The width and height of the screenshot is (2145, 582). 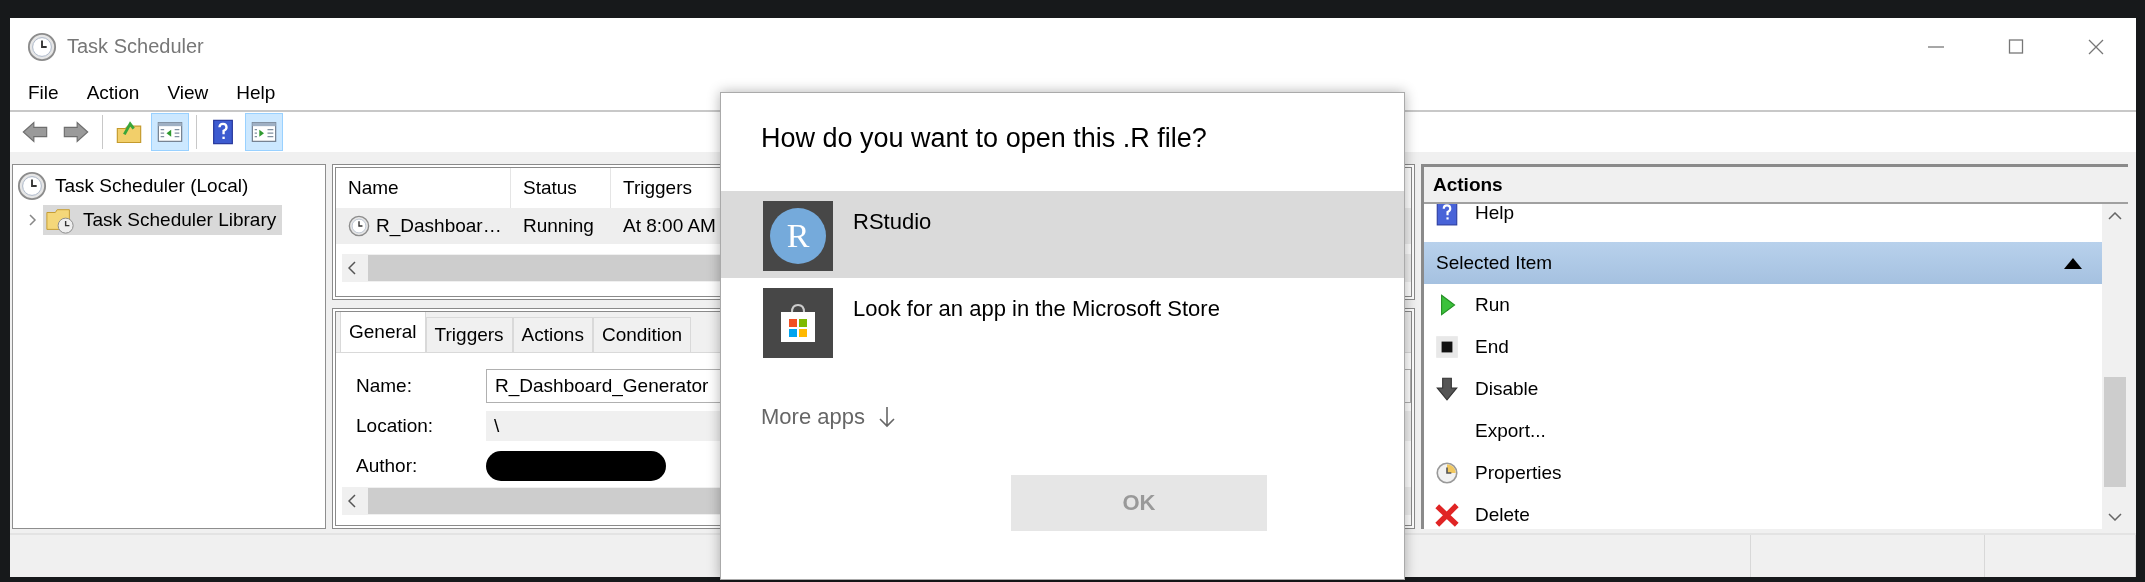 What do you see at coordinates (170, 132) in the screenshot?
I see `show-console-tree-button` at bounding box center [170, 132].